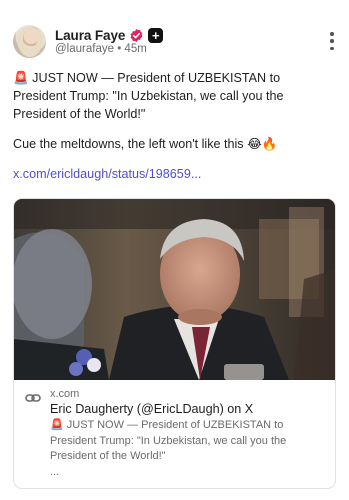  I want to click on verified-badge-icon, so click(136, 35).